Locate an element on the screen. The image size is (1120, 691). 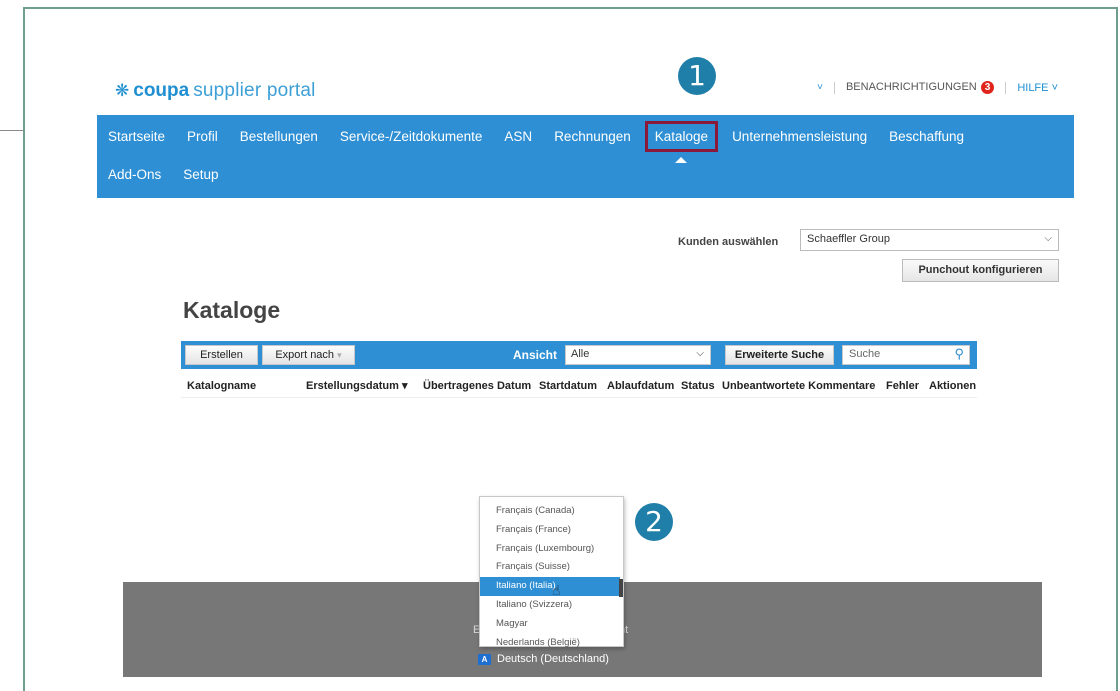
column-header-unbeantwortete-kommentare: Unbeantwortete Kommentare is located at coordinates (804, 386).